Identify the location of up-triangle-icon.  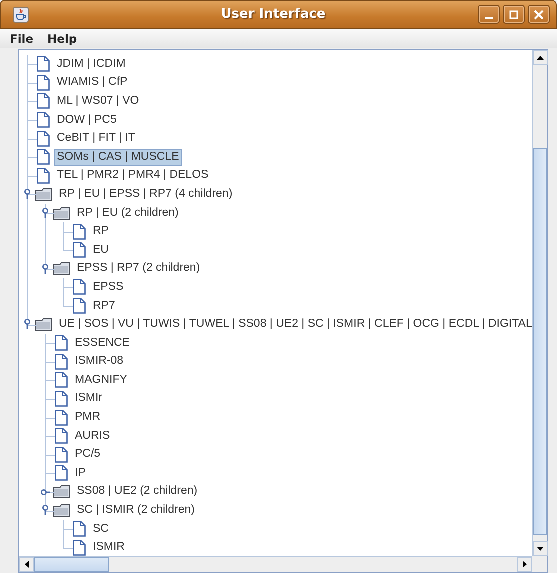
(540, 58).